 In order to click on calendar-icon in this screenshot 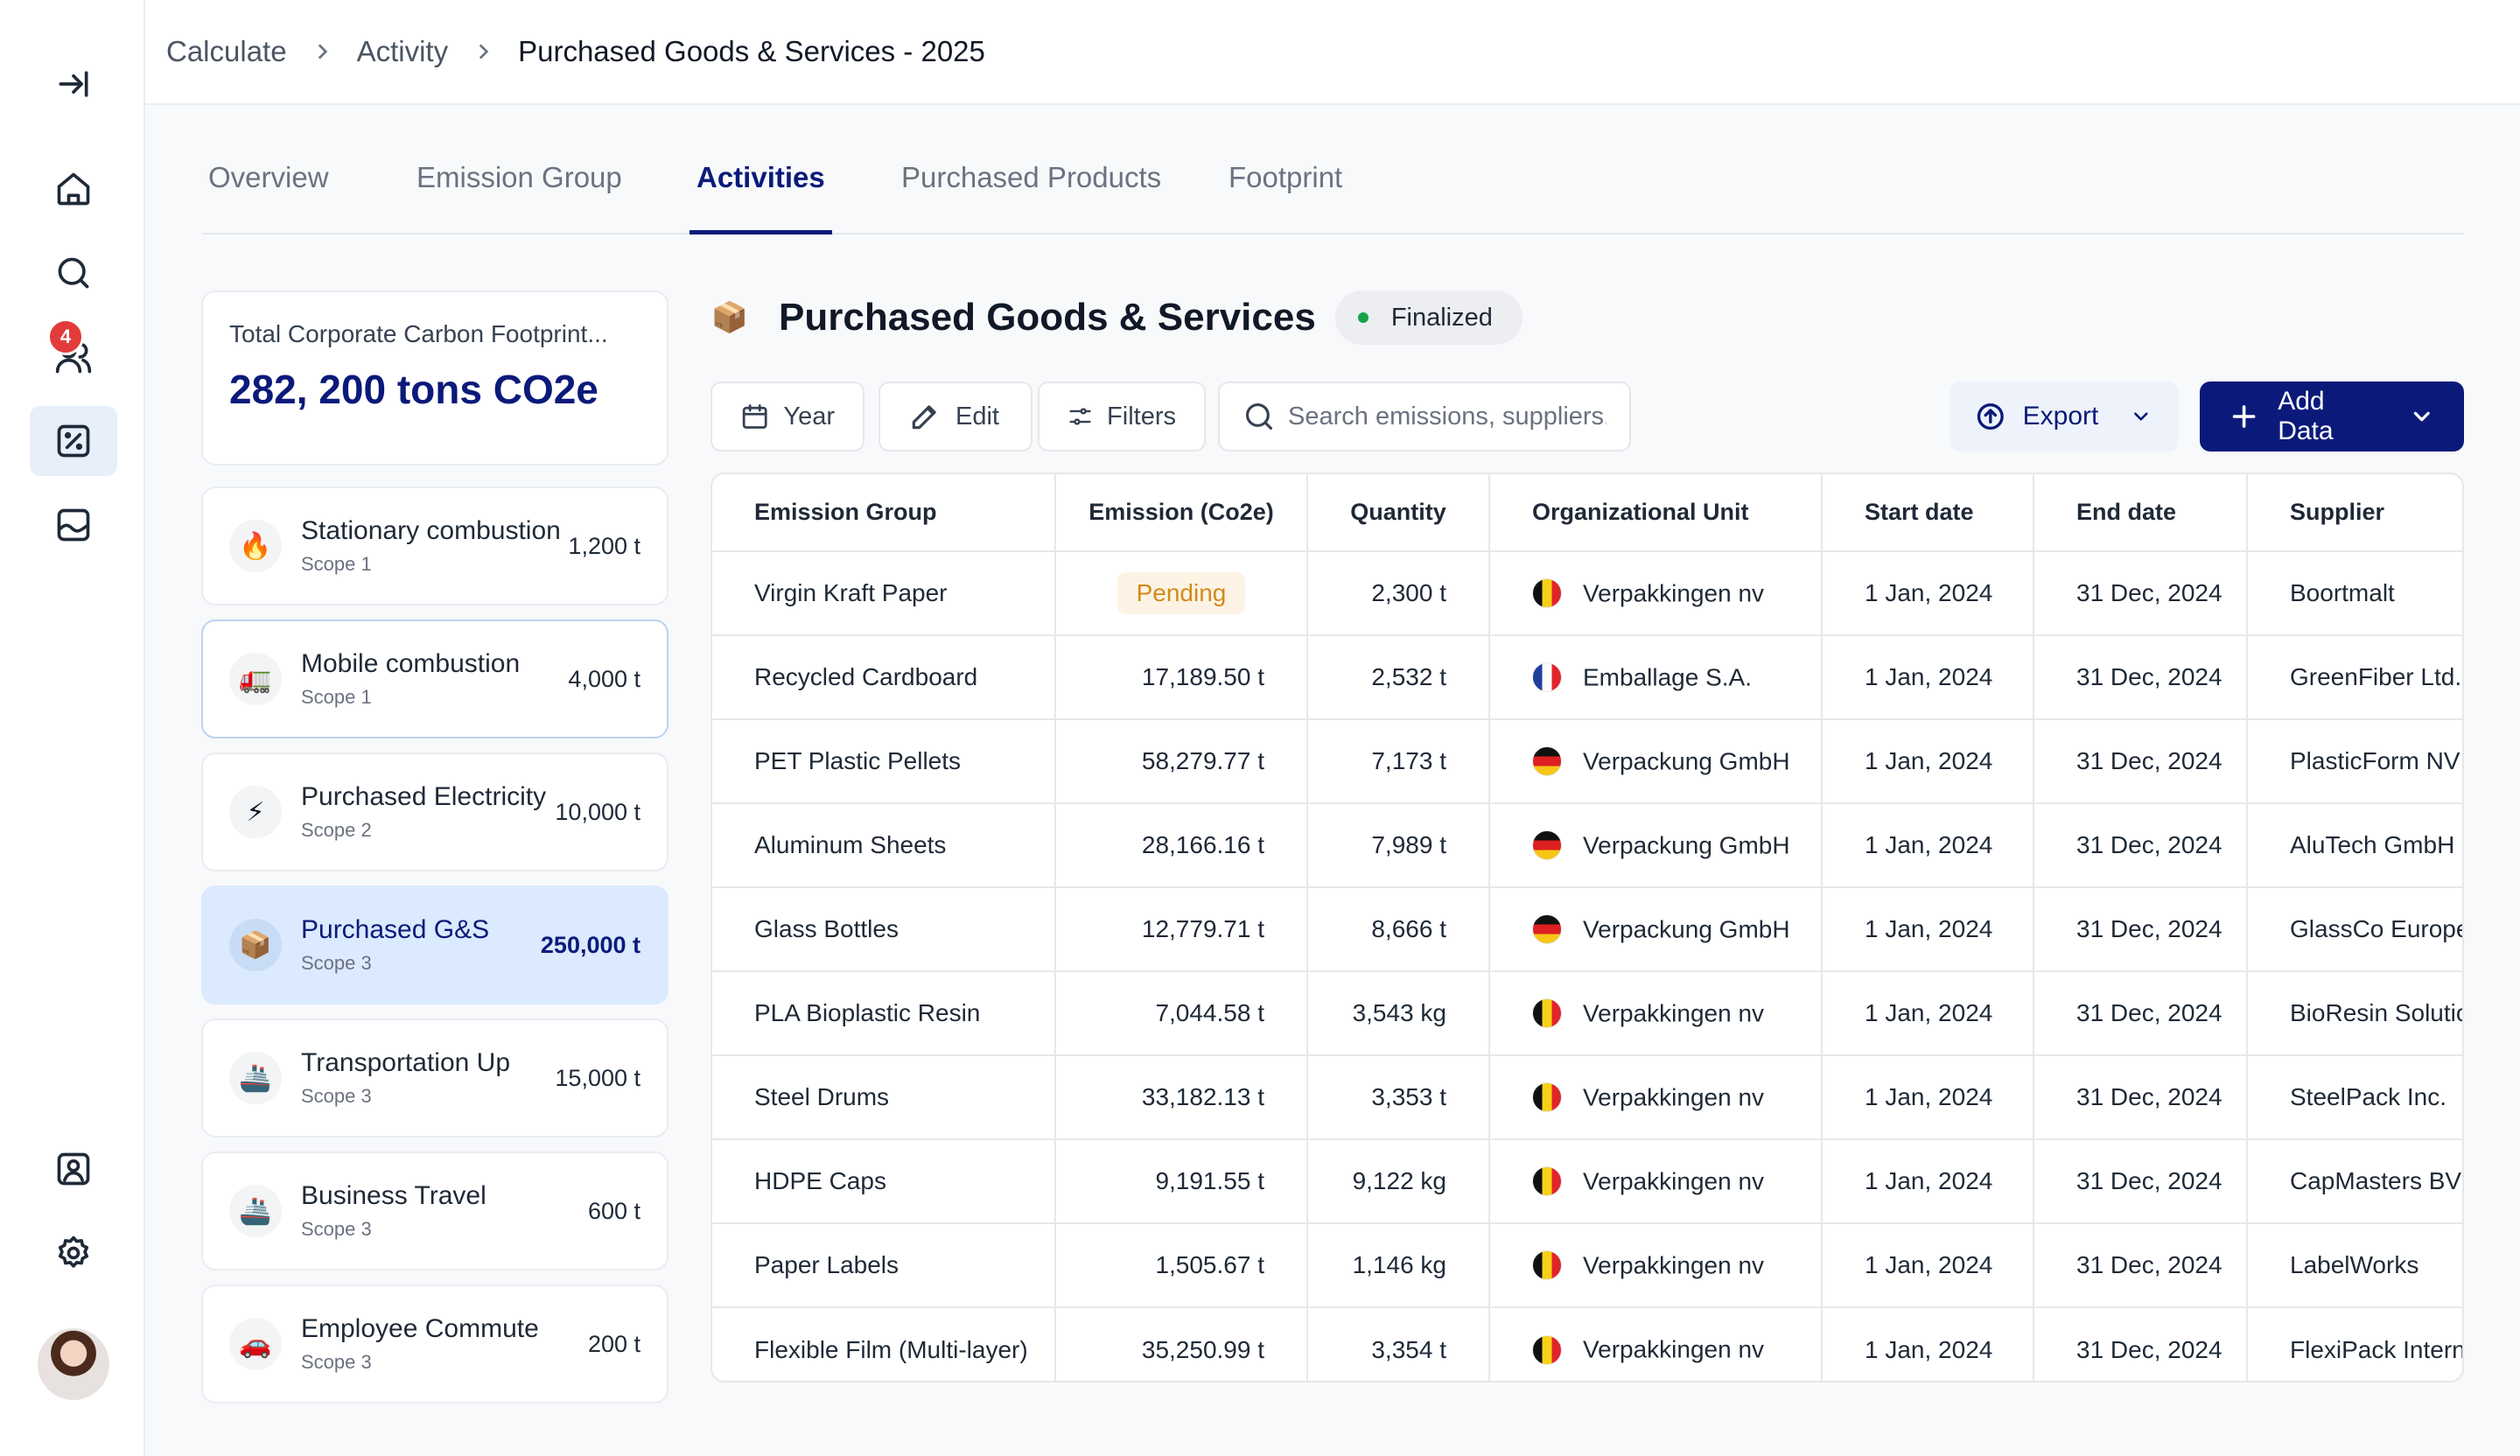, I will do `click(754, 416)`.